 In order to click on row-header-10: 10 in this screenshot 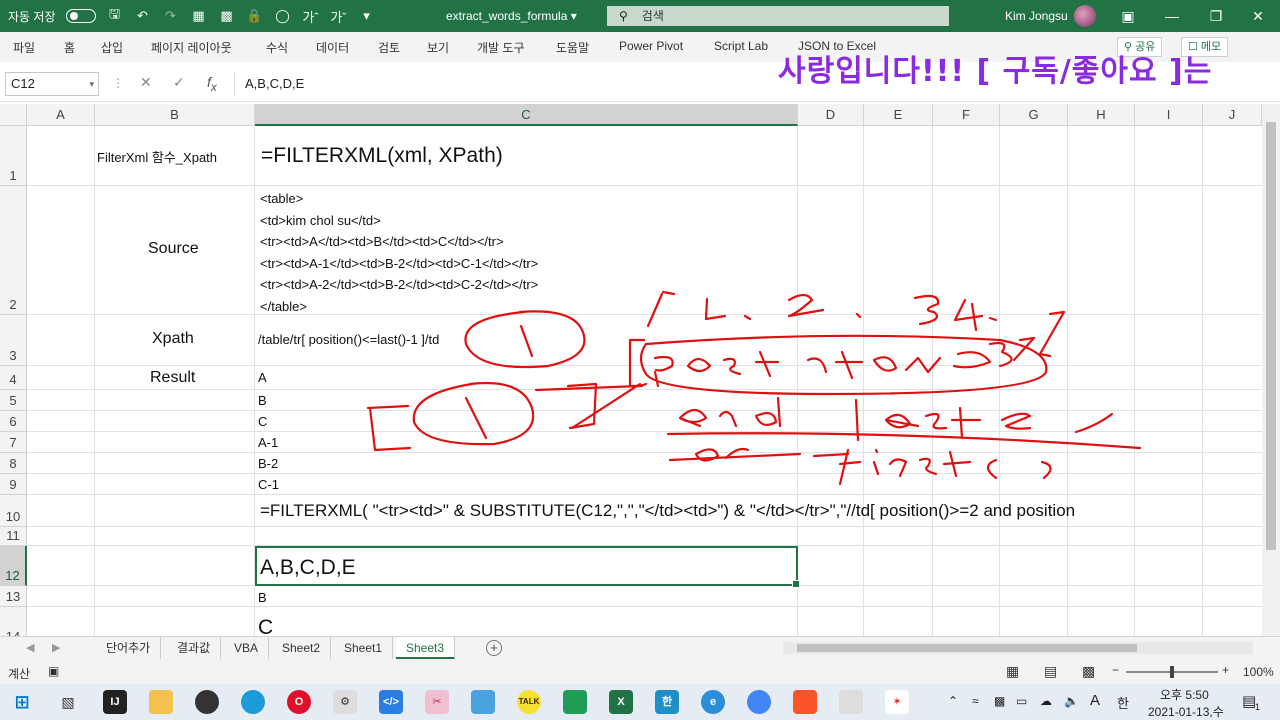, I will do `click(13, 511)`.